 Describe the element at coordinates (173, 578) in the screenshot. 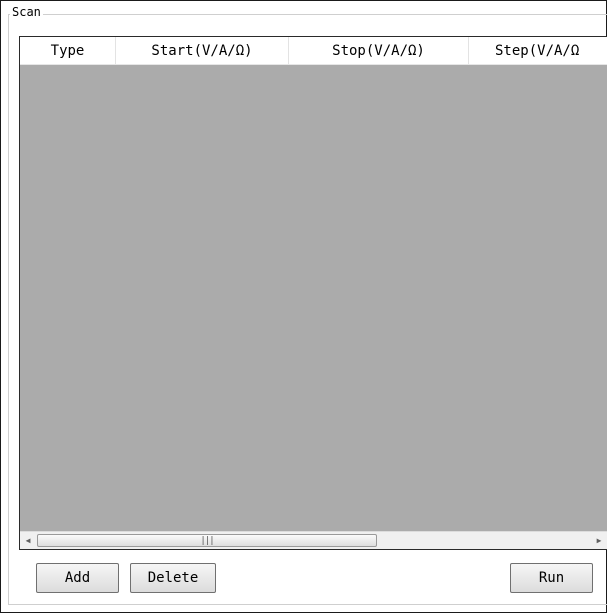

I see `delete-button: Delete` at that location.